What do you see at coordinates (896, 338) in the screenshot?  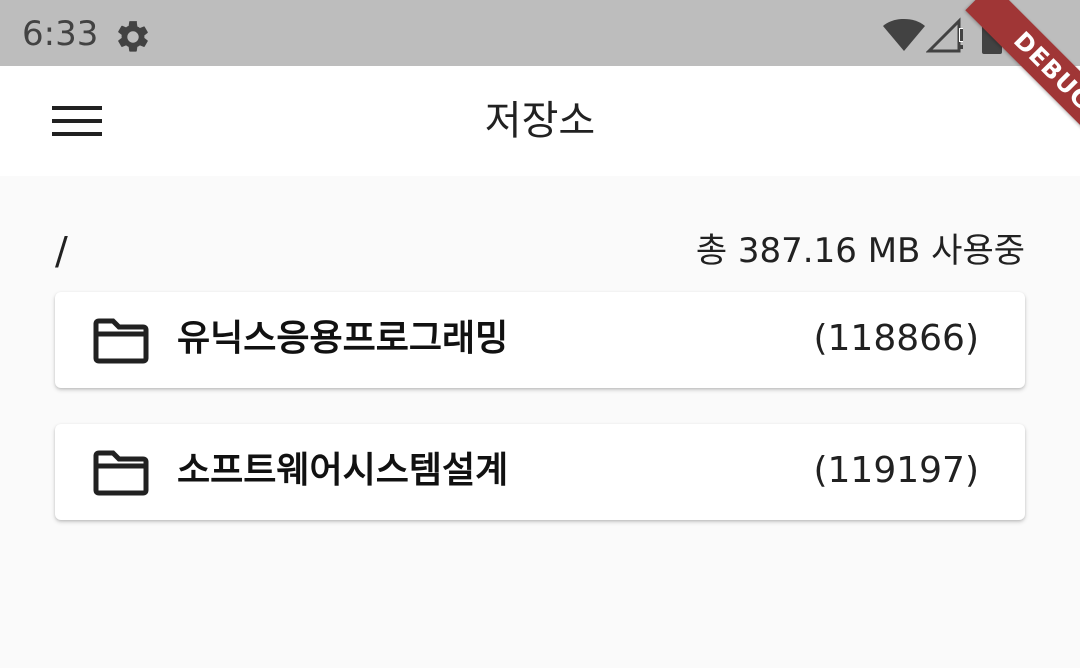 I see `folder-count: (118866)` at bounding box center [896, 338].